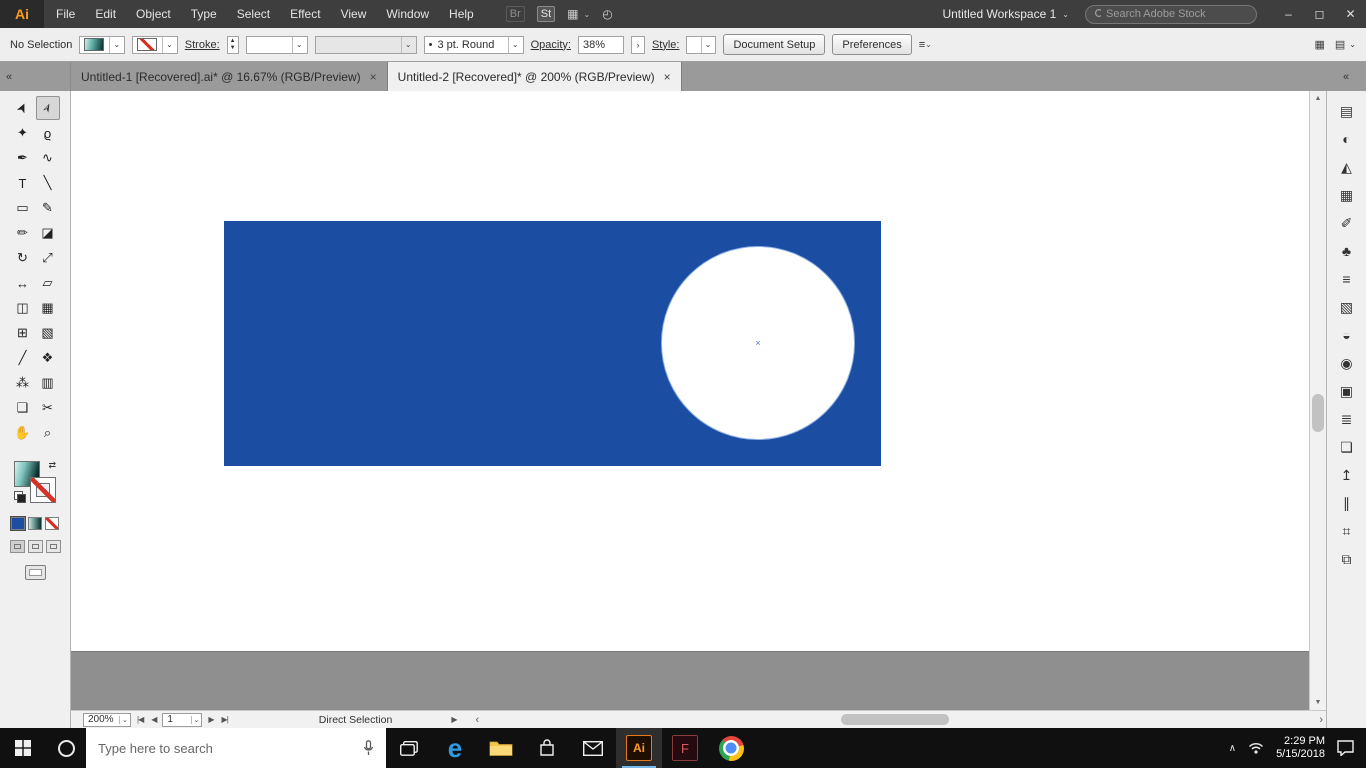 This screenshot has height=768, width=1366. Describe the element at coordinates (1318, 413) in the screenshot. I see `vertical-scroll-thumb` at that location.